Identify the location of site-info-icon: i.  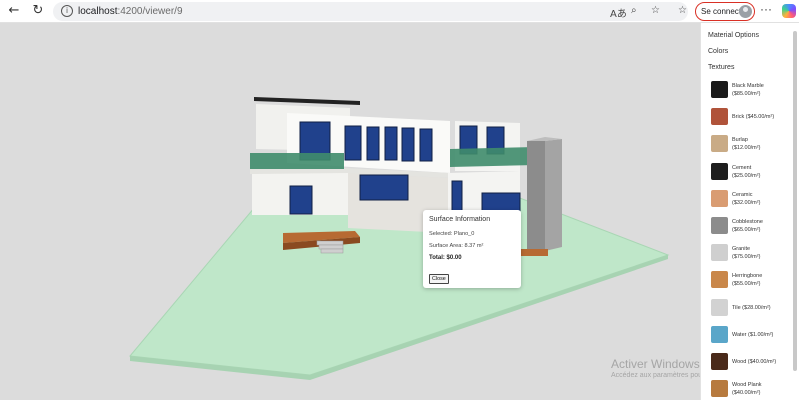
(67, 11).